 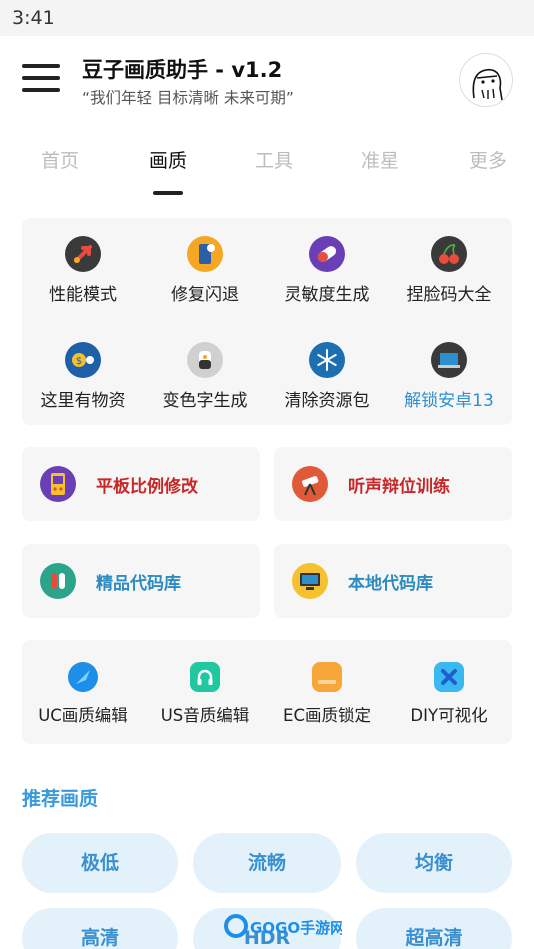 I want to click on app-title: 豆子画质助手 - v1.2, so click(x=182, y=70).